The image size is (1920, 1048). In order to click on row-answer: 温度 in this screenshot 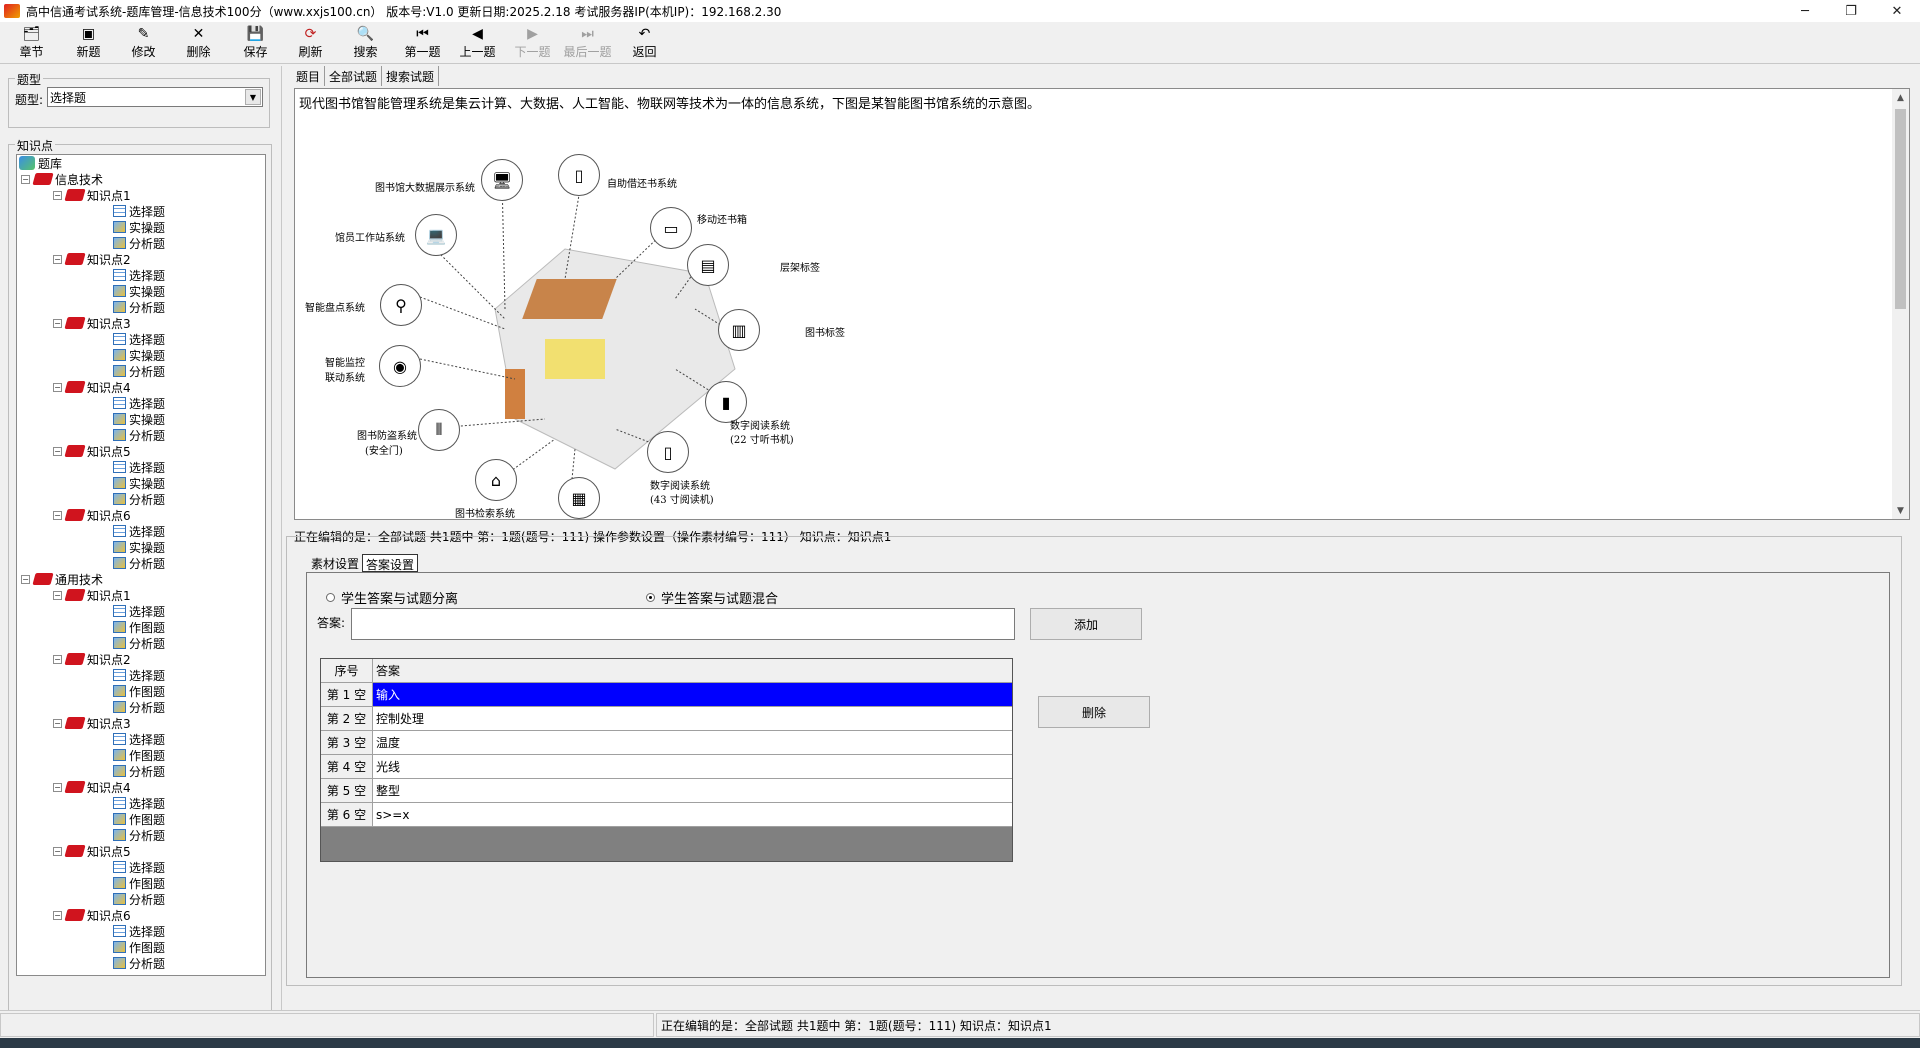, I will do `click(692, 743)`.